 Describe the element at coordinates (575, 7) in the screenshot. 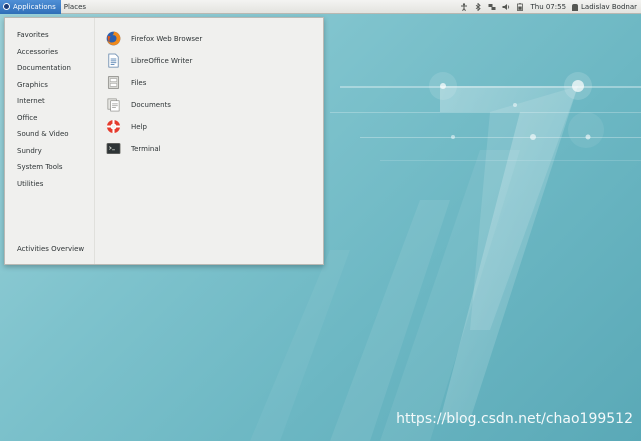

I see `user-icon` at that location.